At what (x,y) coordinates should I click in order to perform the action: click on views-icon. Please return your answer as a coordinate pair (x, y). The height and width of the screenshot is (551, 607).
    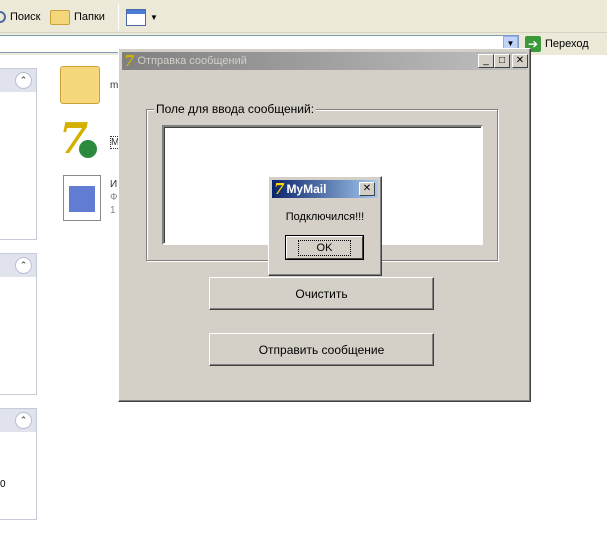
    Looking at the image, I should click on (136, 17).